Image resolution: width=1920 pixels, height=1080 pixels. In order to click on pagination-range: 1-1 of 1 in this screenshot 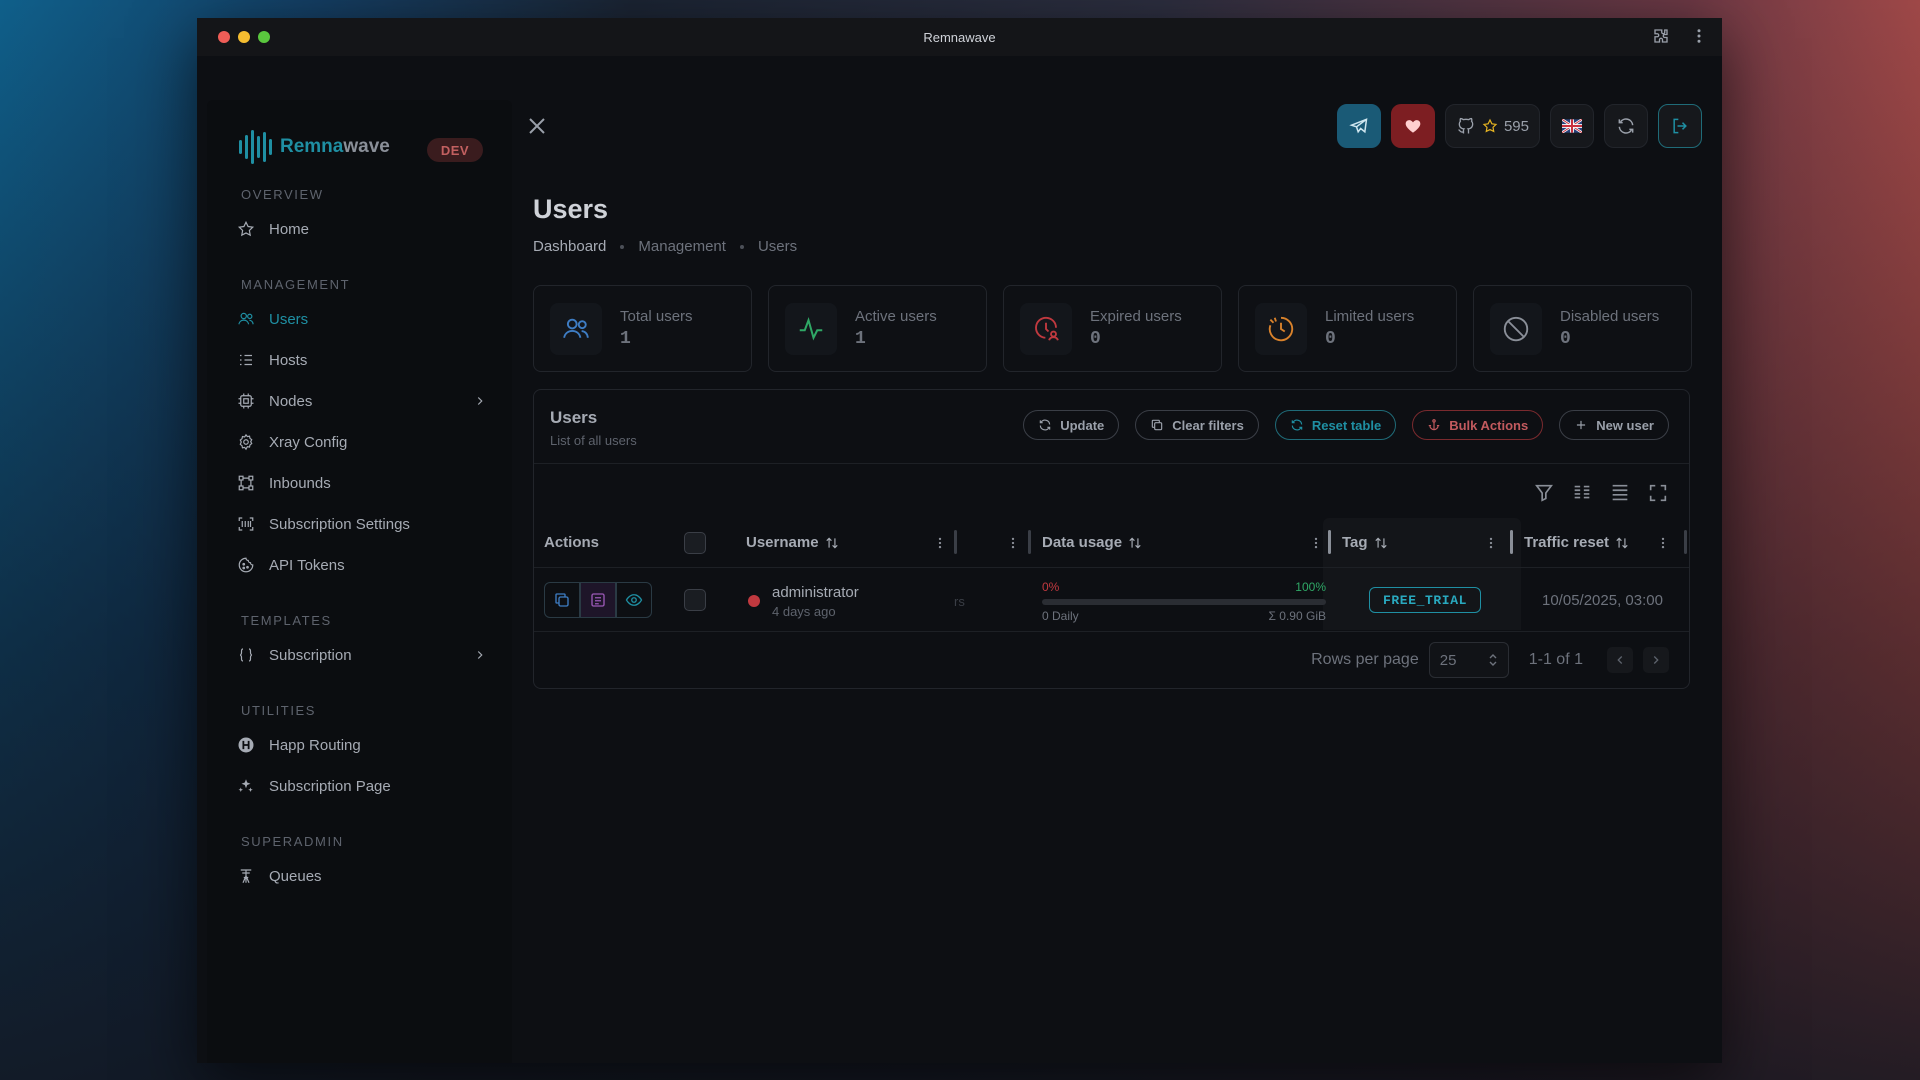, I will do `click(1555, 659)`.